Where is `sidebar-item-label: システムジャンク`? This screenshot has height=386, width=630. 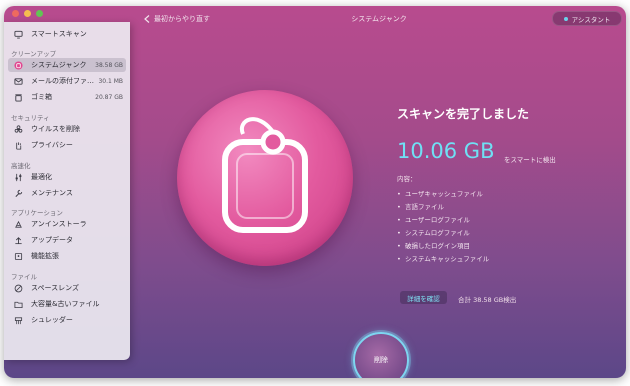
sidebar-item-label: システムジャンク is located at coordinates (59, 65).